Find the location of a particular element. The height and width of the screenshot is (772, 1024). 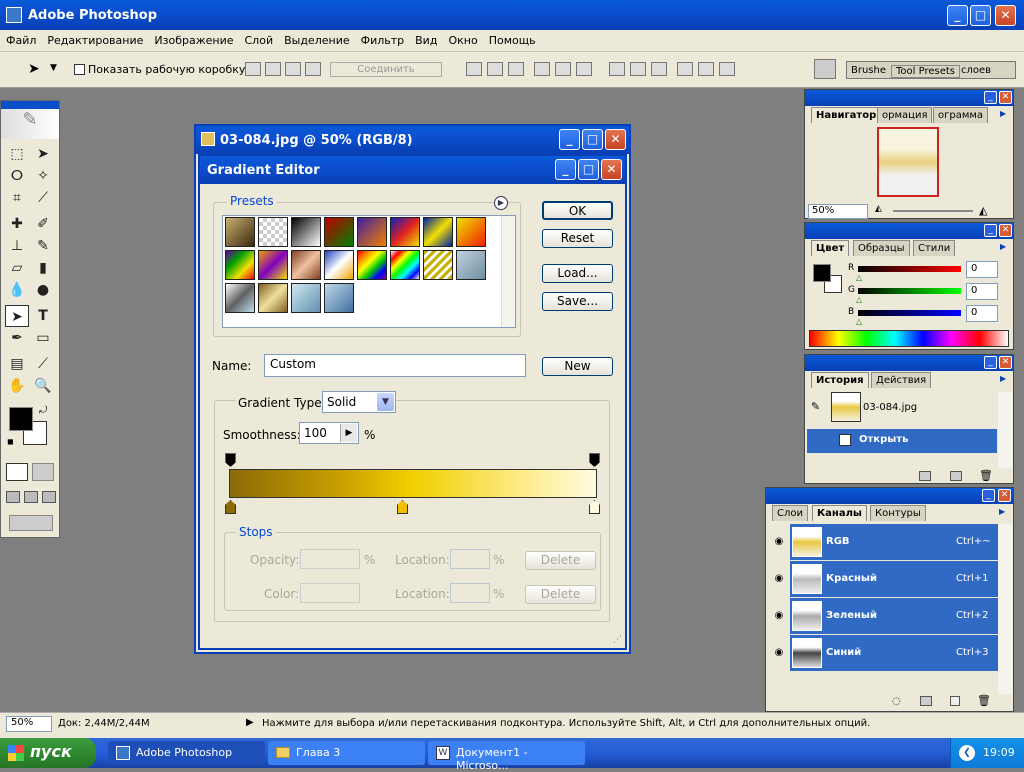

show-box-checkbox is located at coordinates (79, 69).